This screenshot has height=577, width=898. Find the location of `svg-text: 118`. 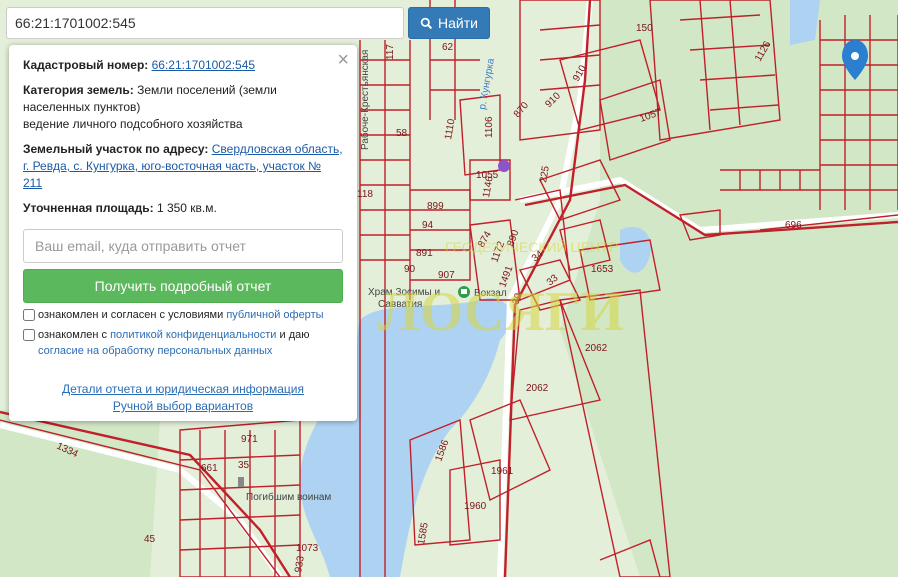

svg-text: 118 is located at coordinates (365, 194).